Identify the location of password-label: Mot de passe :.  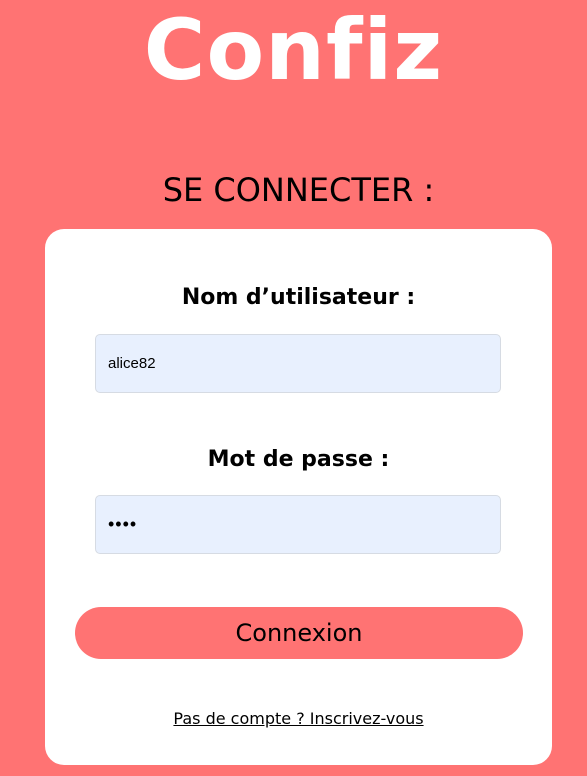
(298, 459).